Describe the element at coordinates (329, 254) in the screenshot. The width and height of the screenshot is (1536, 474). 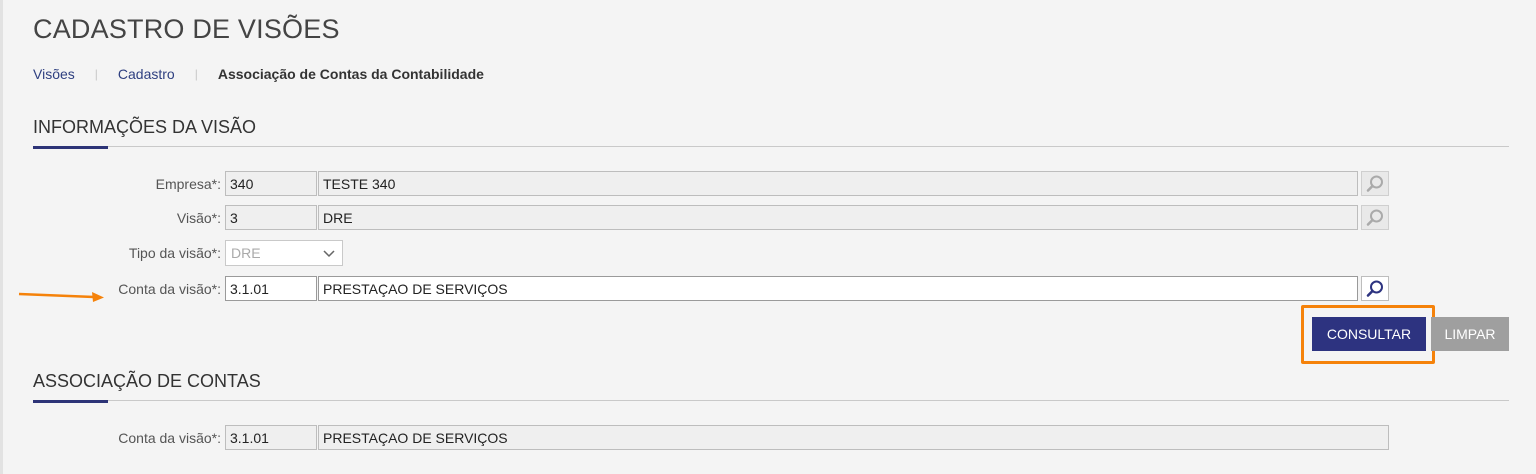
I see `chevron-down-icon` at that location.